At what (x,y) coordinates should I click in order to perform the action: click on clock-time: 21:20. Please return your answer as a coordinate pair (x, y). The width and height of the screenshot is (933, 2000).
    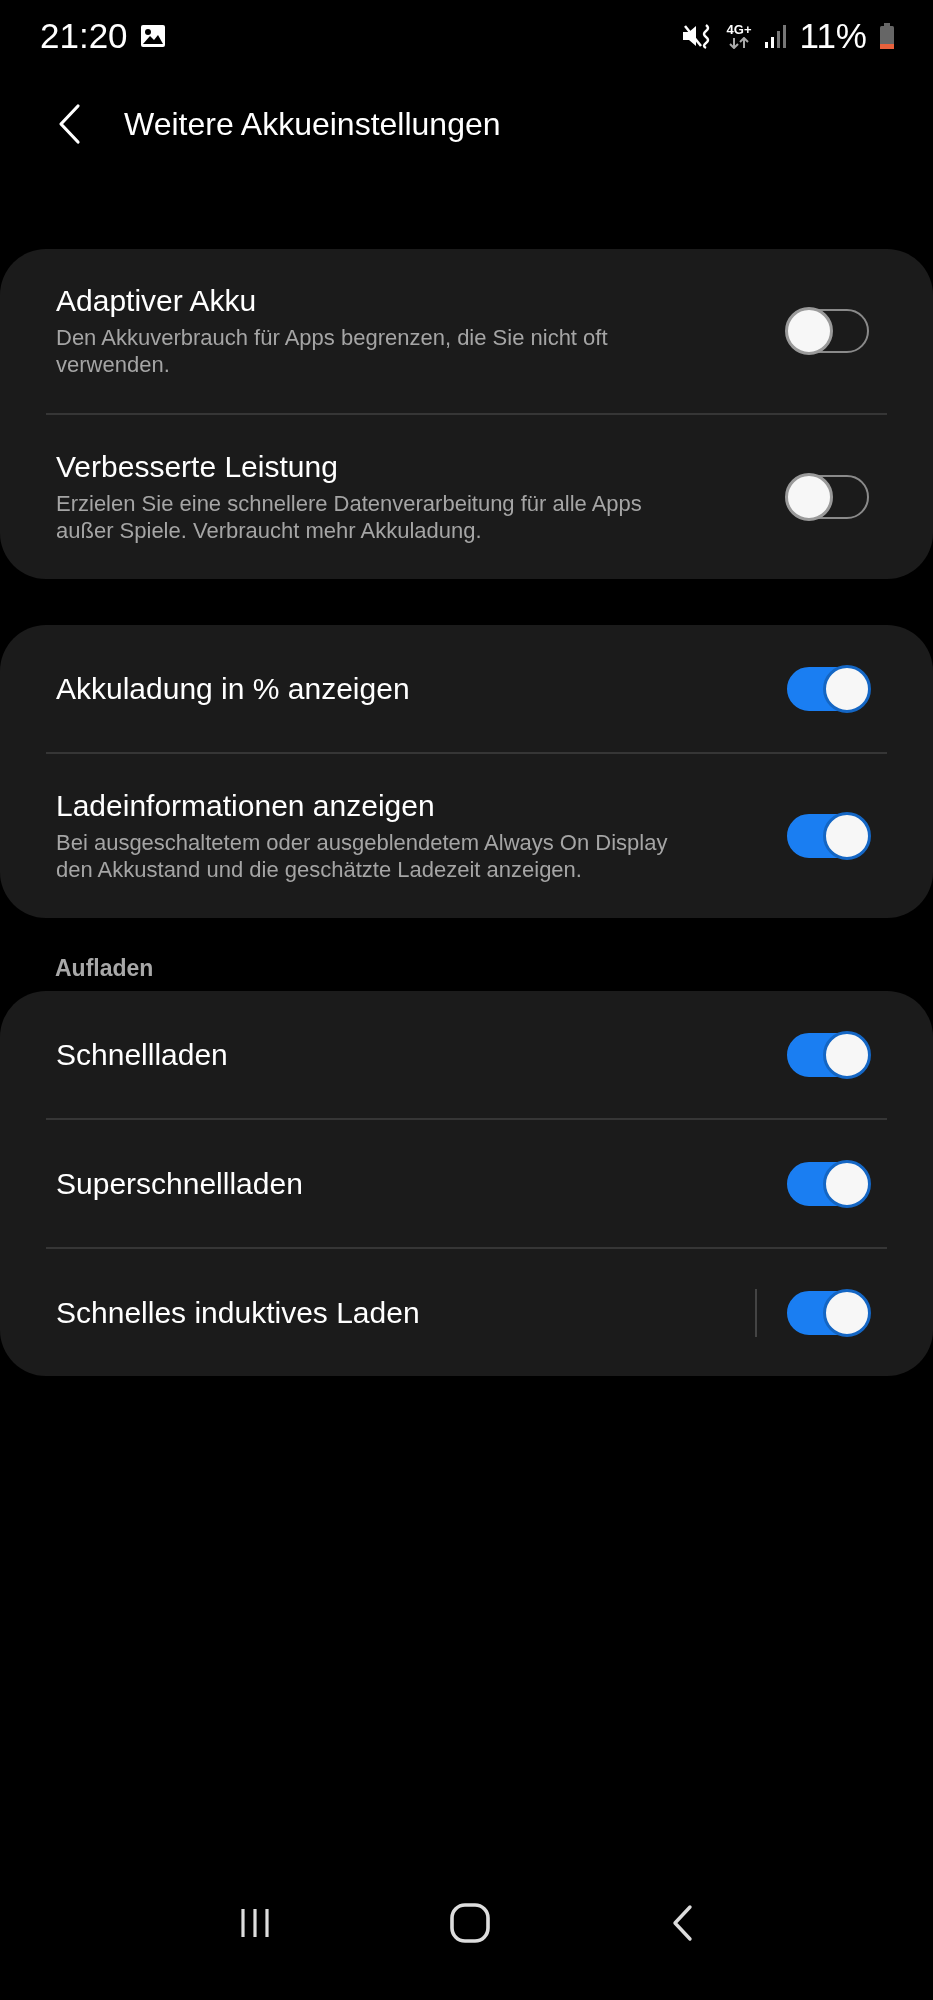
    Looking at the image, I should click on (84, 36).